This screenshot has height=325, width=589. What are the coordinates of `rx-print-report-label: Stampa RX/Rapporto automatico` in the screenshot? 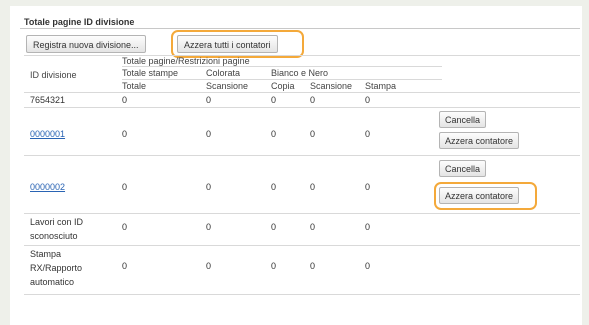 It's located at (56, 268).